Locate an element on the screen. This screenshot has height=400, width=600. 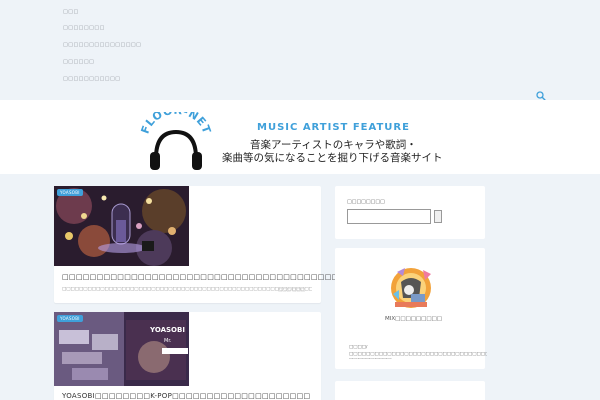
thumbnail-image: YOASOBI Mr. is located at coordinates (121, 349).